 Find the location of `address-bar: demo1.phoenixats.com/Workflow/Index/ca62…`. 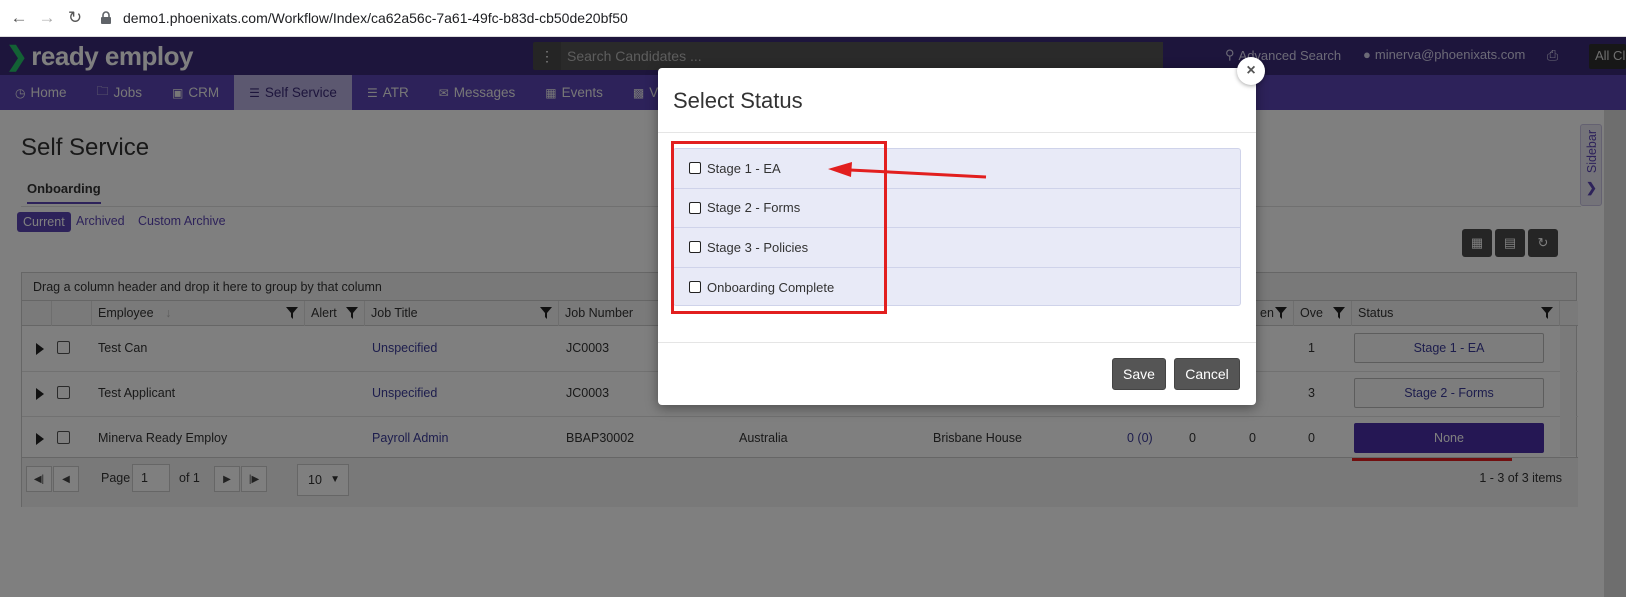

address-bar: demo1.phoenixats.com/Workflow/Index/ca62… is located at coordinates (363, 18).